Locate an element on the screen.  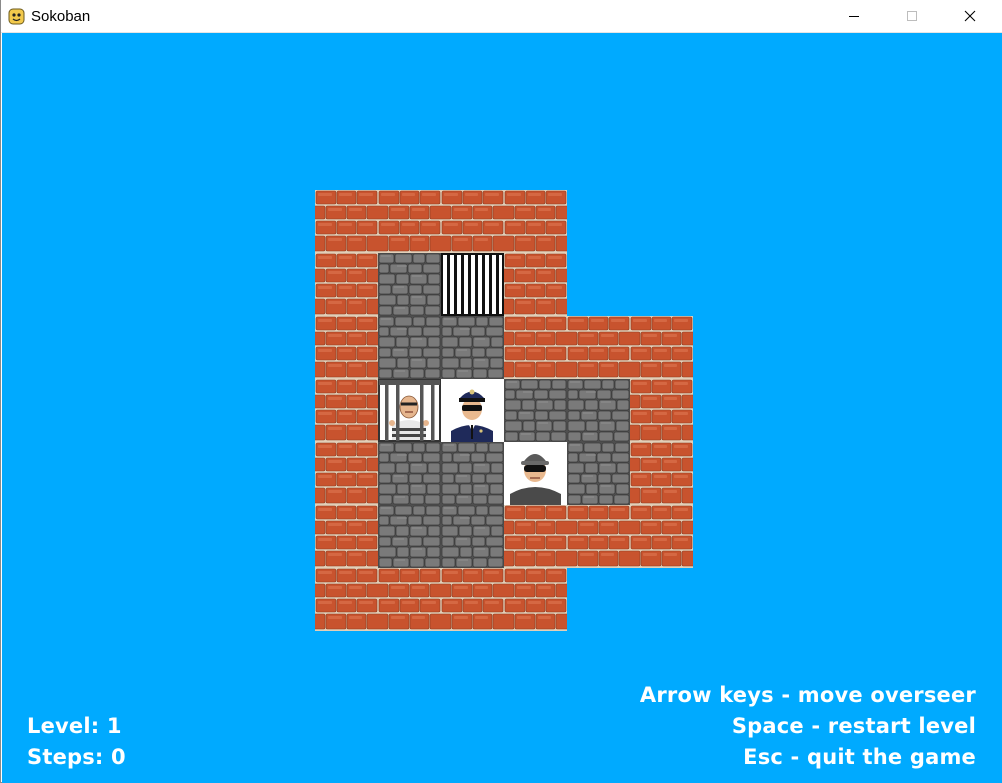
window-title: Sokoban is located at coordinates (61, 16).